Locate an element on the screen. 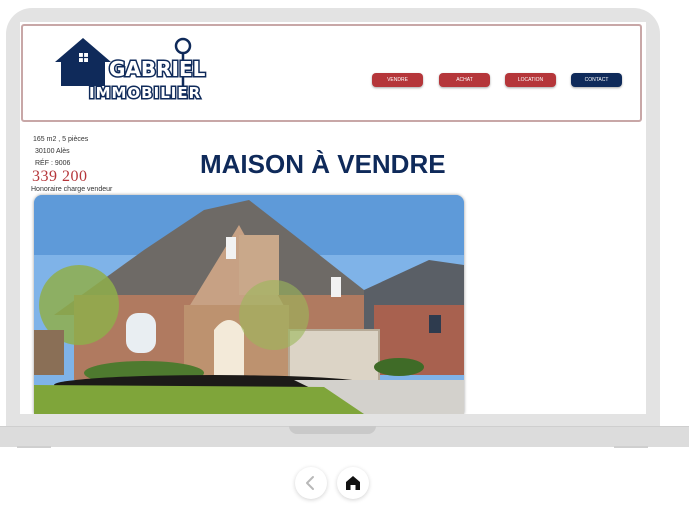  nav-vendre-button: VENDRE is located at coordinates (397, 80).